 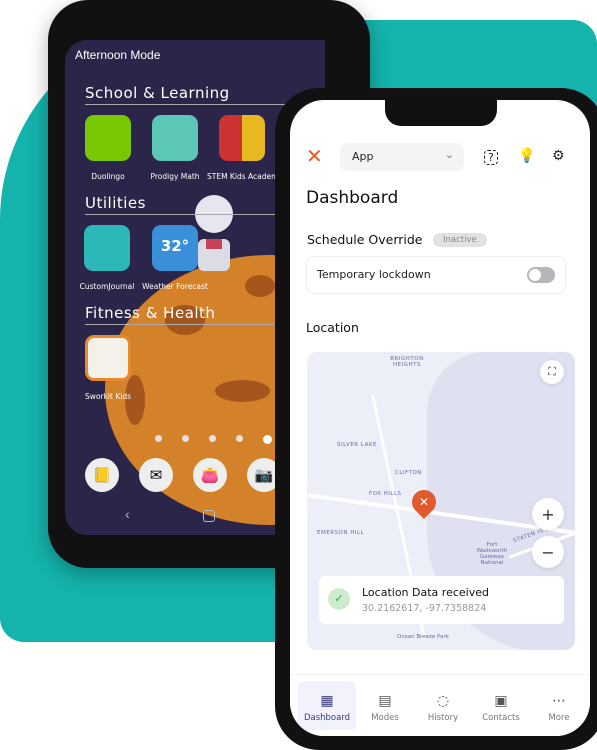 What do you see at coordinates (357, 445) in the screenshot?
I see `map-label: SILVER LAKE` at bounding box center [357, 445].